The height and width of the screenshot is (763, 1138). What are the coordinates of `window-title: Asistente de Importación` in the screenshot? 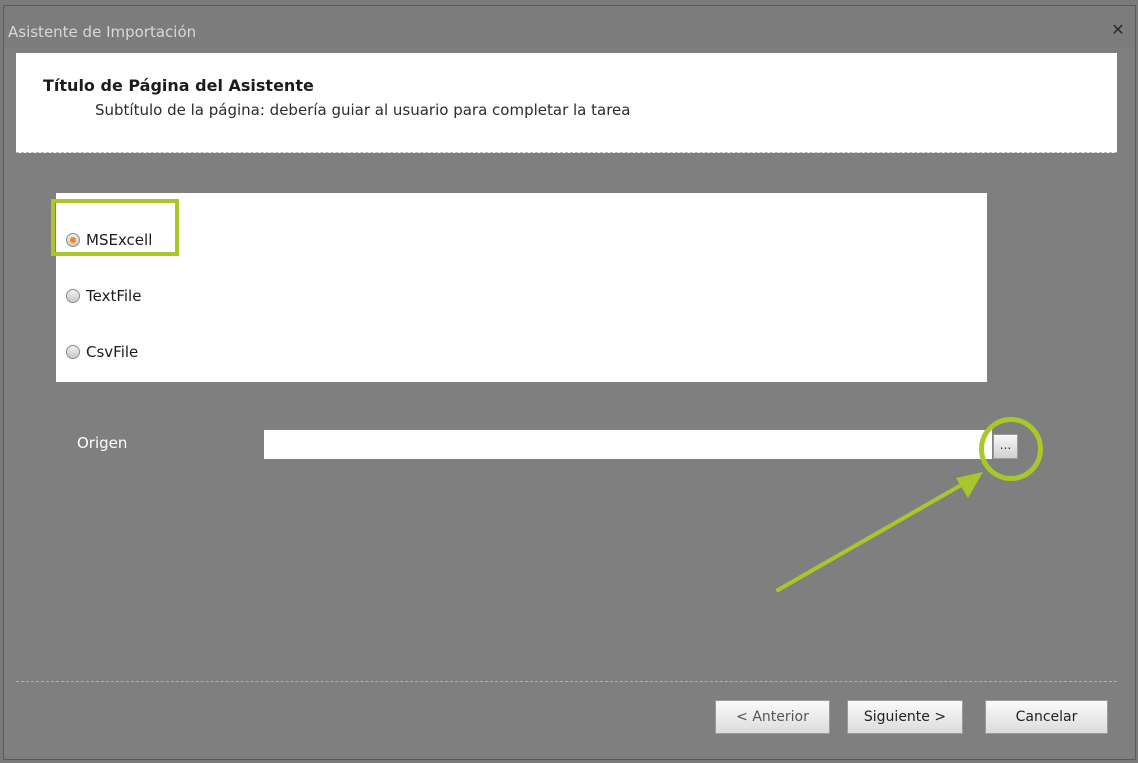 It's located at (102, 32).